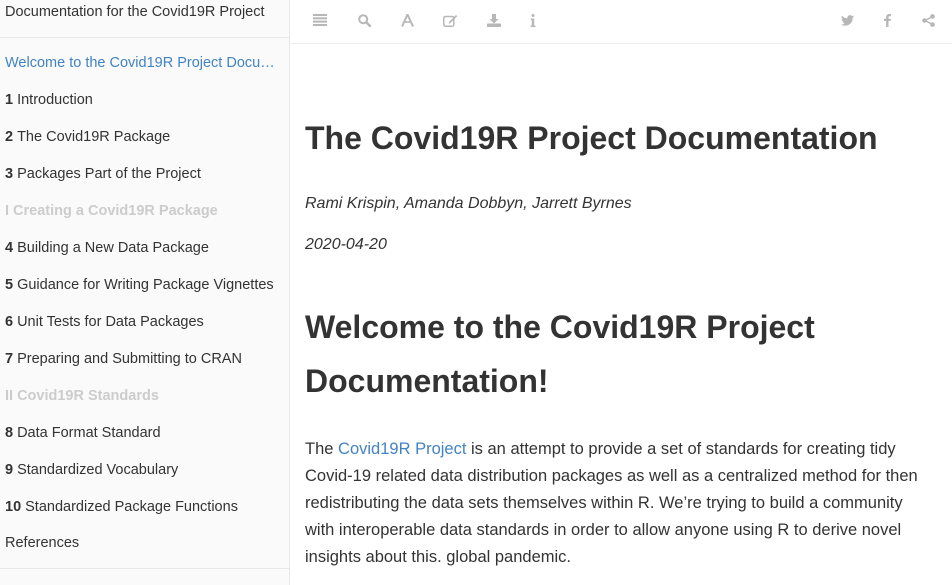 The image size is (952, 585). I want to click on toc-item-number: 7, so click(9, 359).